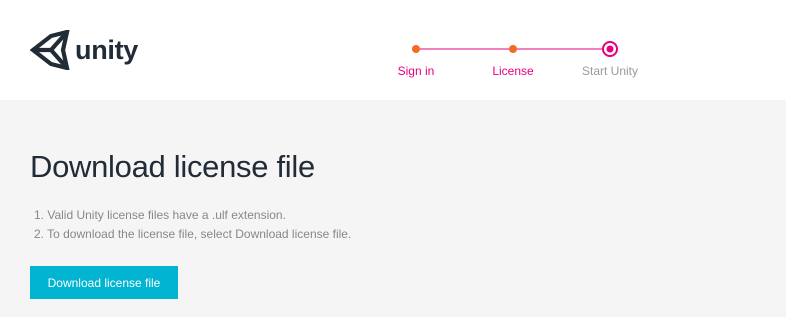  Describe the element at coordinates (104, 282) in the screenshot. I see `download-license-button: Download license file` at that location.